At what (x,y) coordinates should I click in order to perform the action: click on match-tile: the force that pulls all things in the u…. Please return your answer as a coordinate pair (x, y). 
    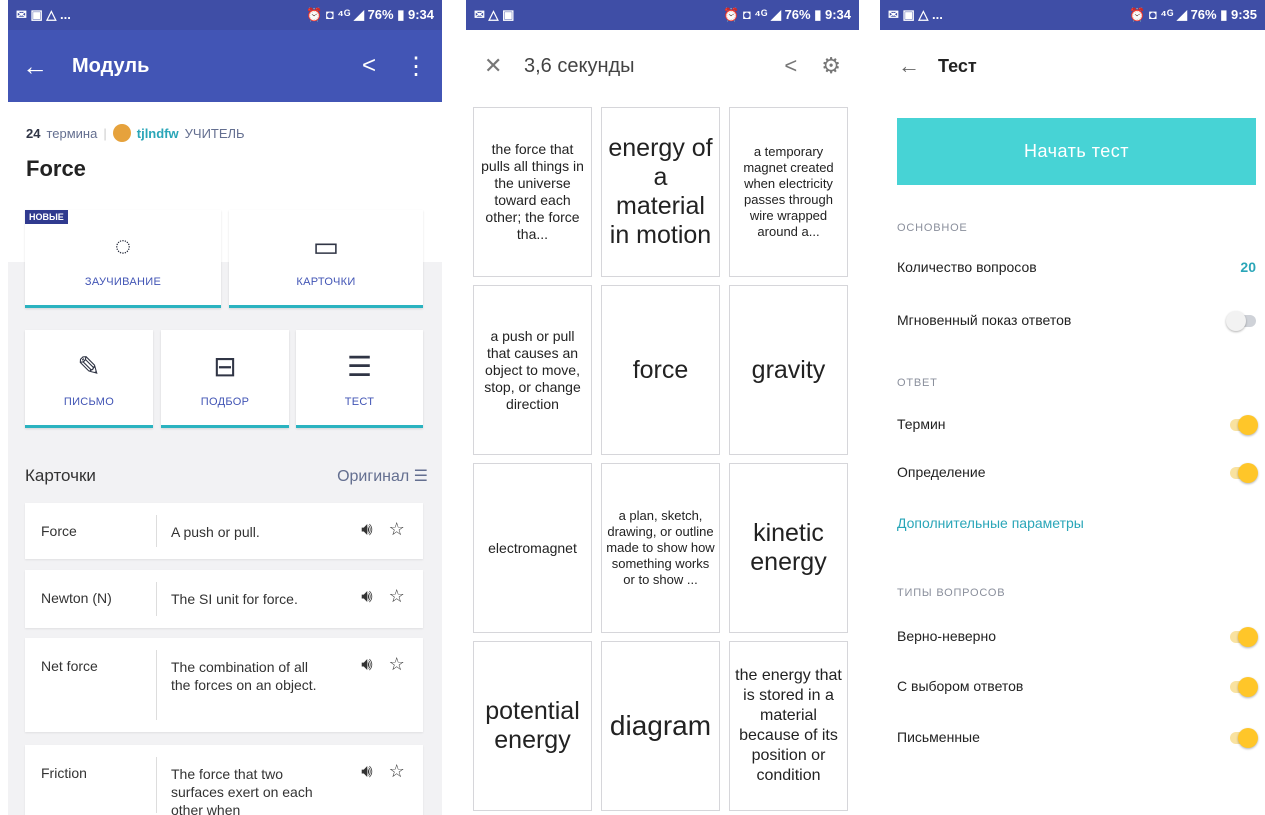
    Looking at the image, I should click on (532, 192).